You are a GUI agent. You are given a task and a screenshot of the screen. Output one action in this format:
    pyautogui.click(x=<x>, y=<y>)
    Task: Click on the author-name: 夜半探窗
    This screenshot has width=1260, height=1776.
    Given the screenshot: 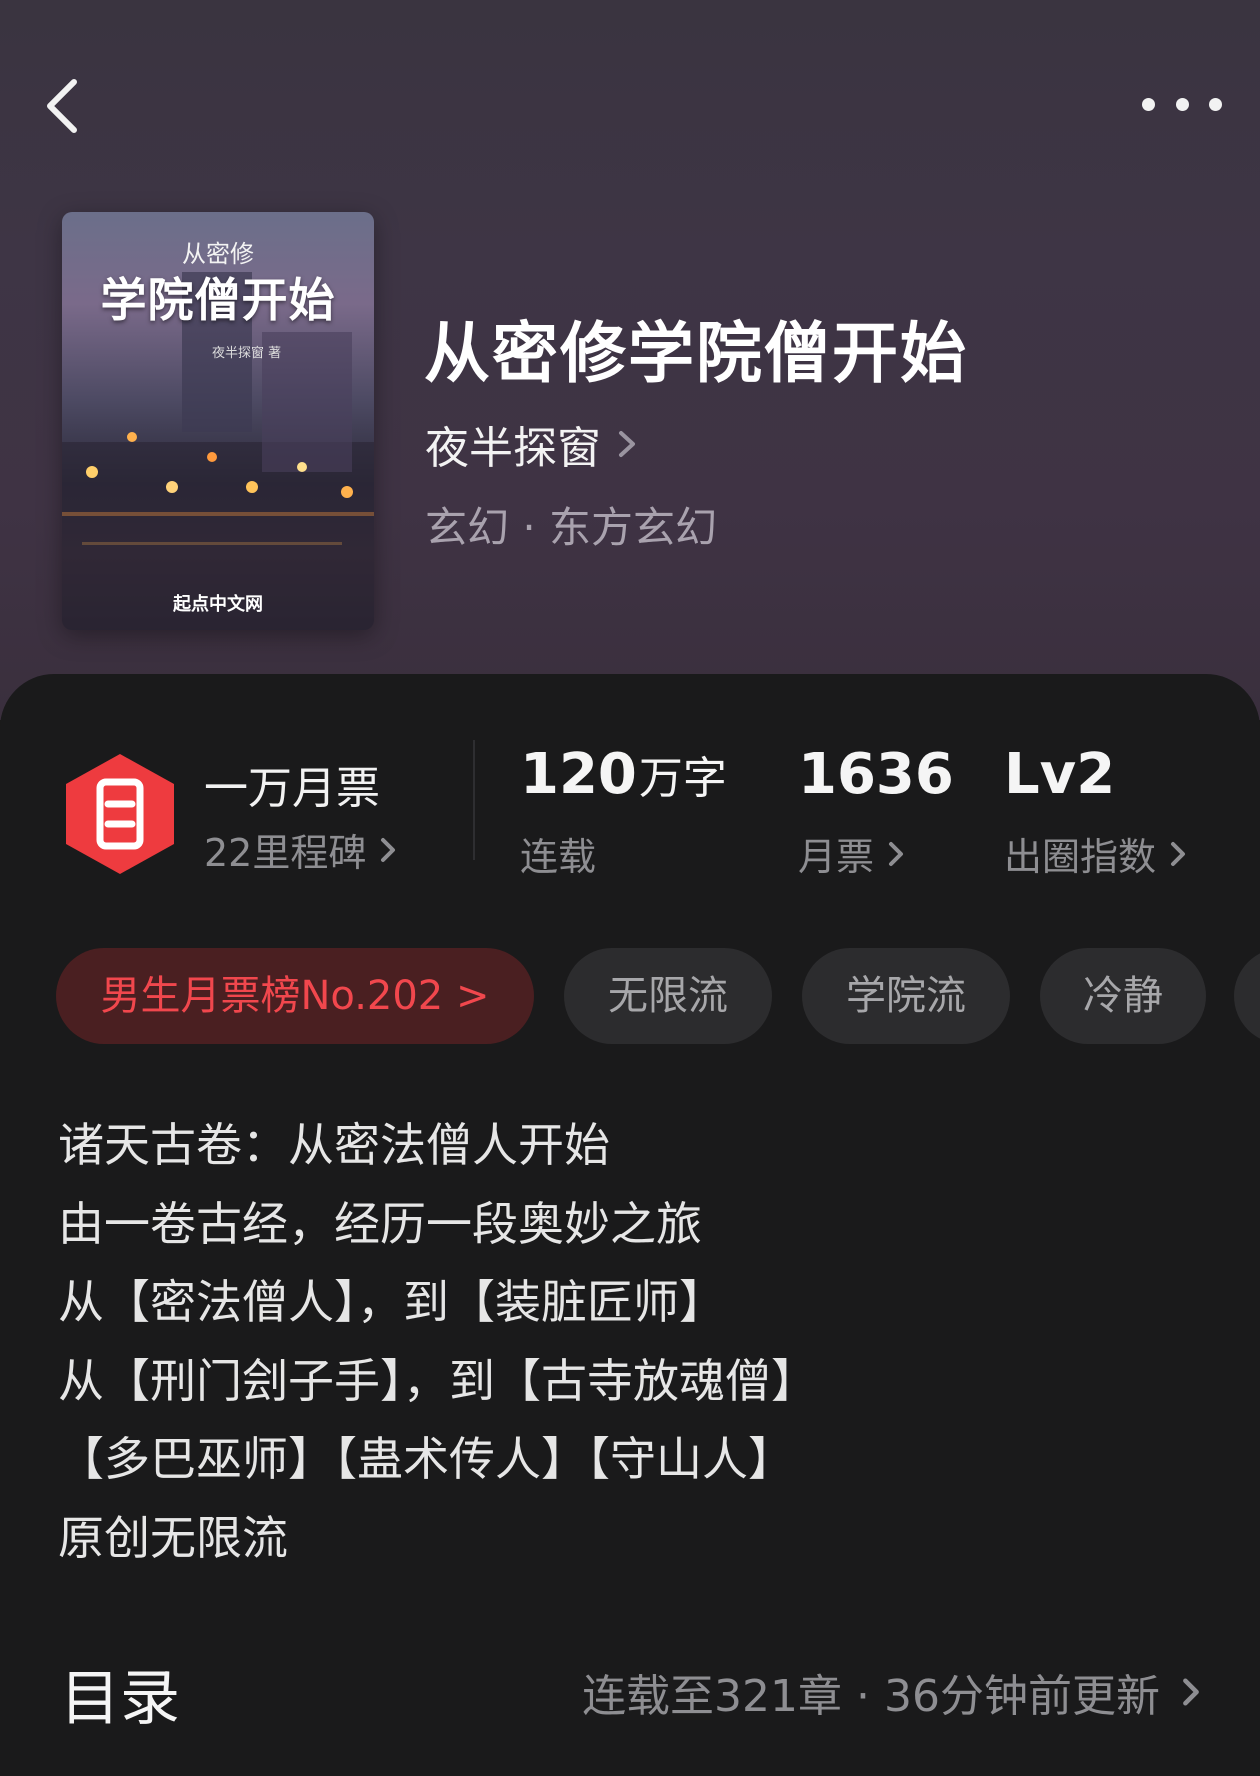 What is the action you would take?
    pyautogui.click(x=513, y=448)
    